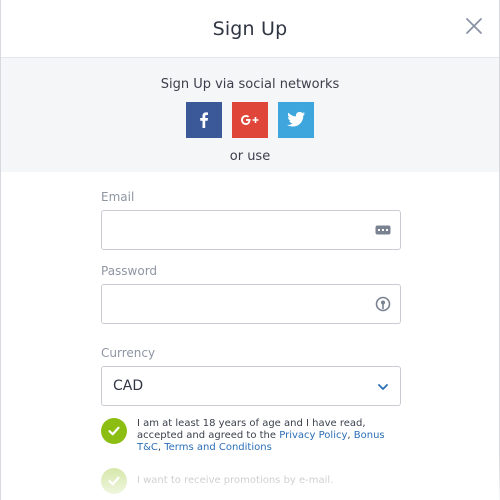 Image resolution: width=500 pixels, height=500 pixels. I want to click on promotions-text: I want to receive promotions by e-mail., so click(235, 480).